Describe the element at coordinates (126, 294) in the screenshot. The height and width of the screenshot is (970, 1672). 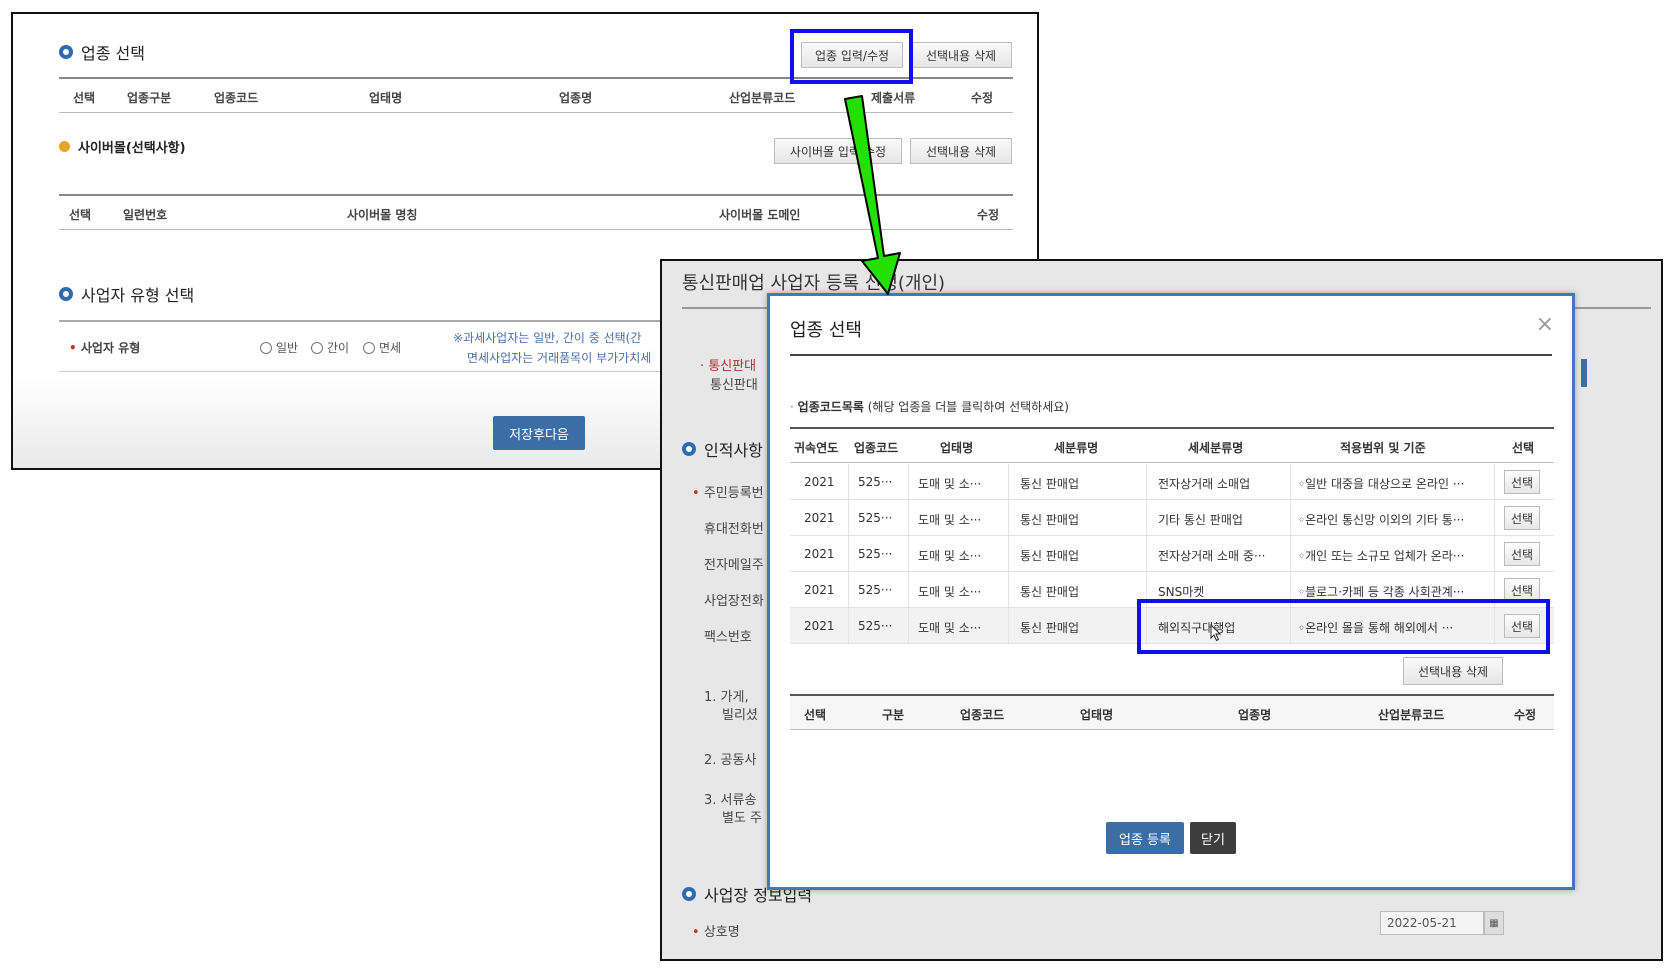
I see `biz-type-section-title: 사업자 유형 선택` at that location.